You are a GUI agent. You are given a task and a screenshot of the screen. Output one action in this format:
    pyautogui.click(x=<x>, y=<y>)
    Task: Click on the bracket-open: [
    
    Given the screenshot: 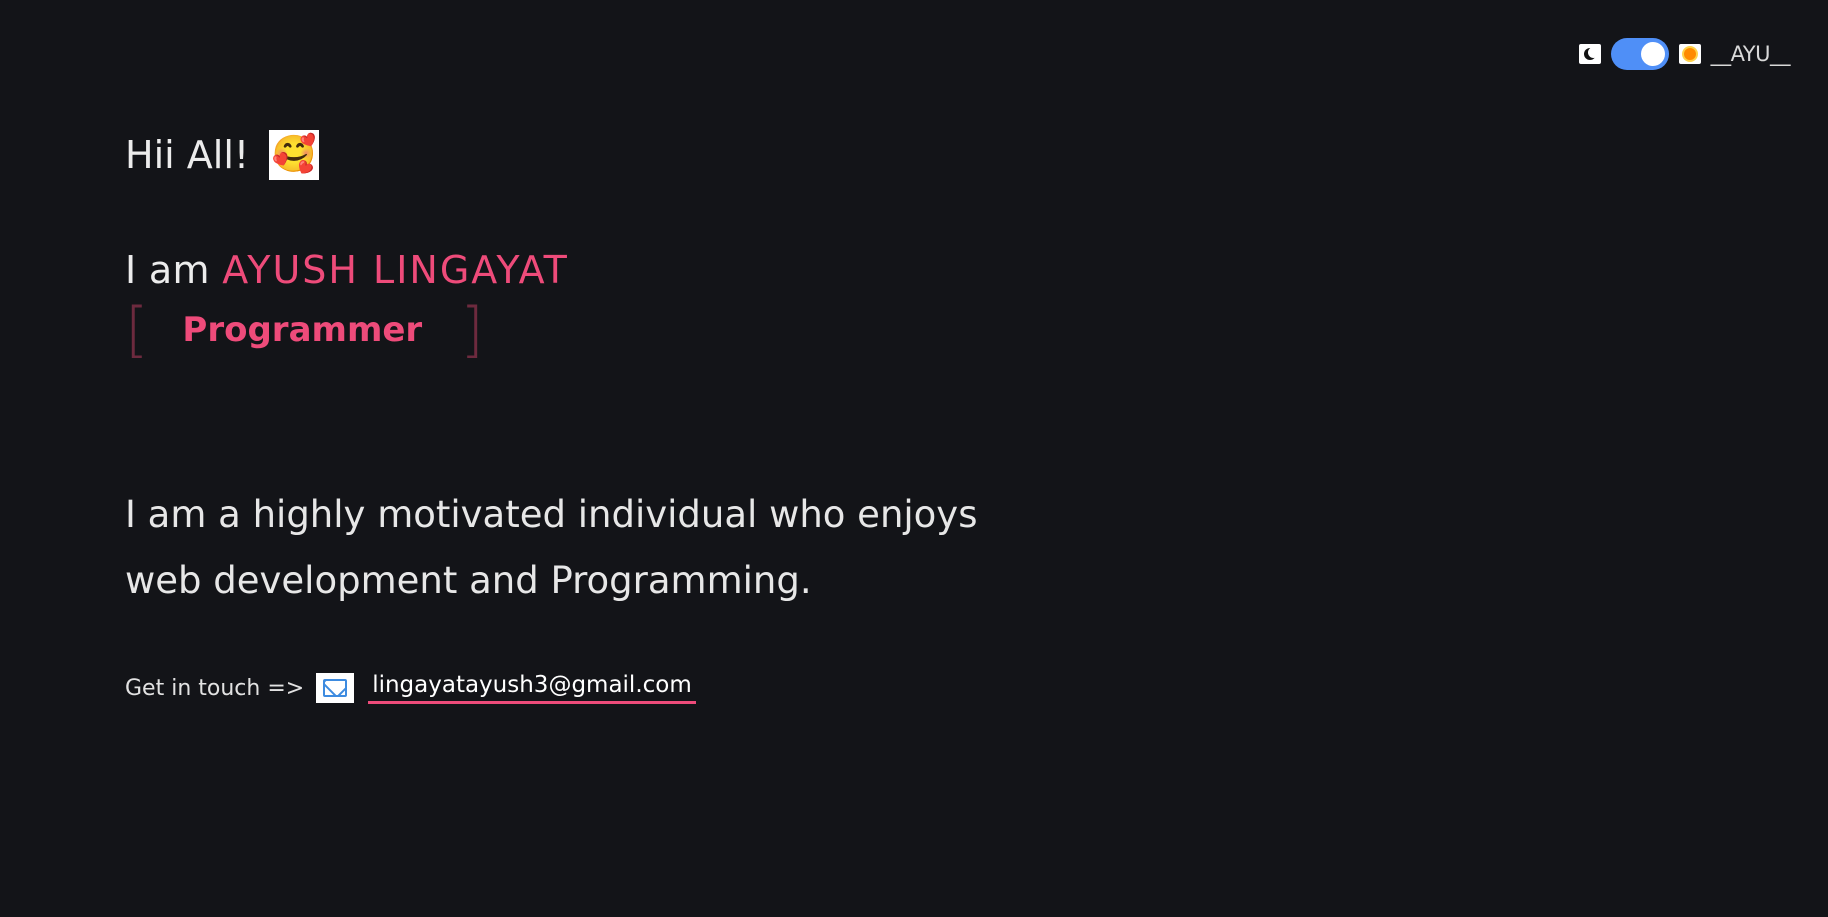 What is the action you would take?
    pyautogui.click(x=137, y=330)
    